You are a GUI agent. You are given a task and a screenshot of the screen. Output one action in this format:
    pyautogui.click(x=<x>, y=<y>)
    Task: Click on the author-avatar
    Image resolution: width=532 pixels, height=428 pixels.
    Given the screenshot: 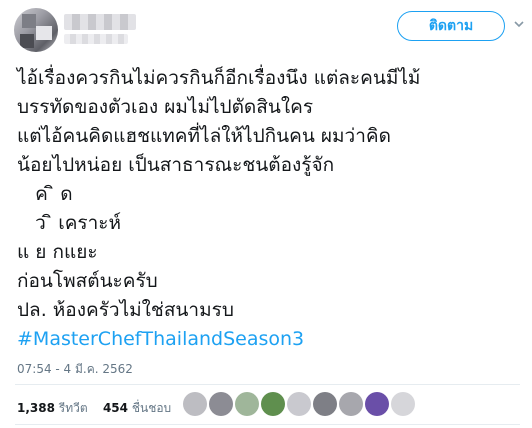 What is the action you would take?
    pyautogui.click(x=36, y=30)
    